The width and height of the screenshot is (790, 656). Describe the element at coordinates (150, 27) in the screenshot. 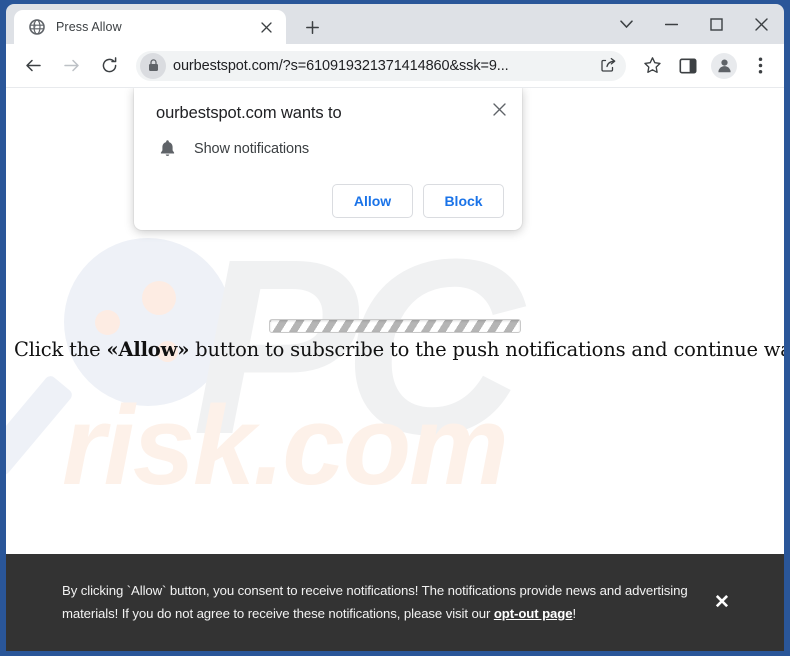

I see `browser-tab: Press Allow` at that location.